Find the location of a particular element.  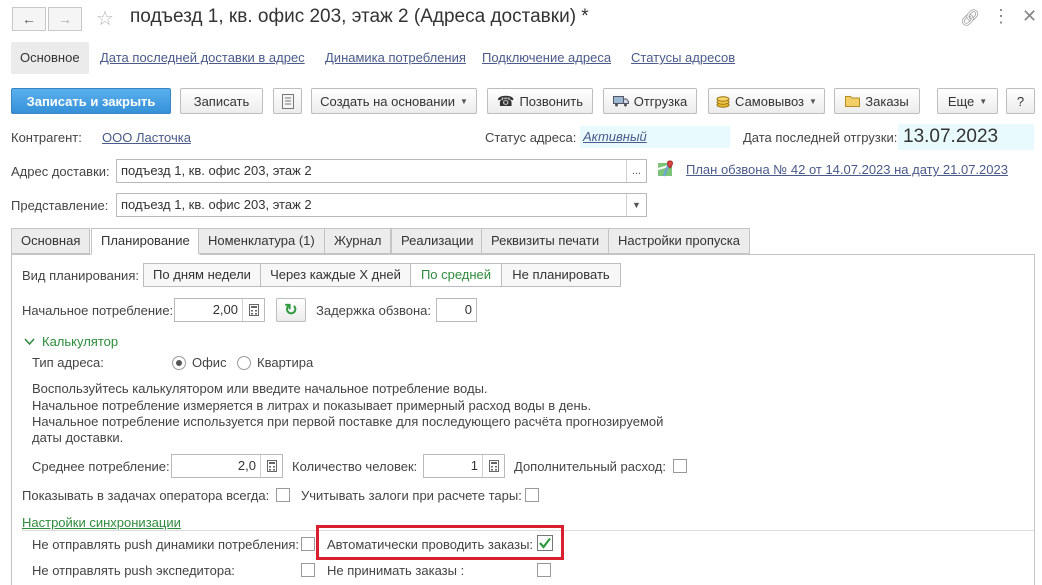

mode-no-planning: Не планировать is located at coordinates (561, 275).